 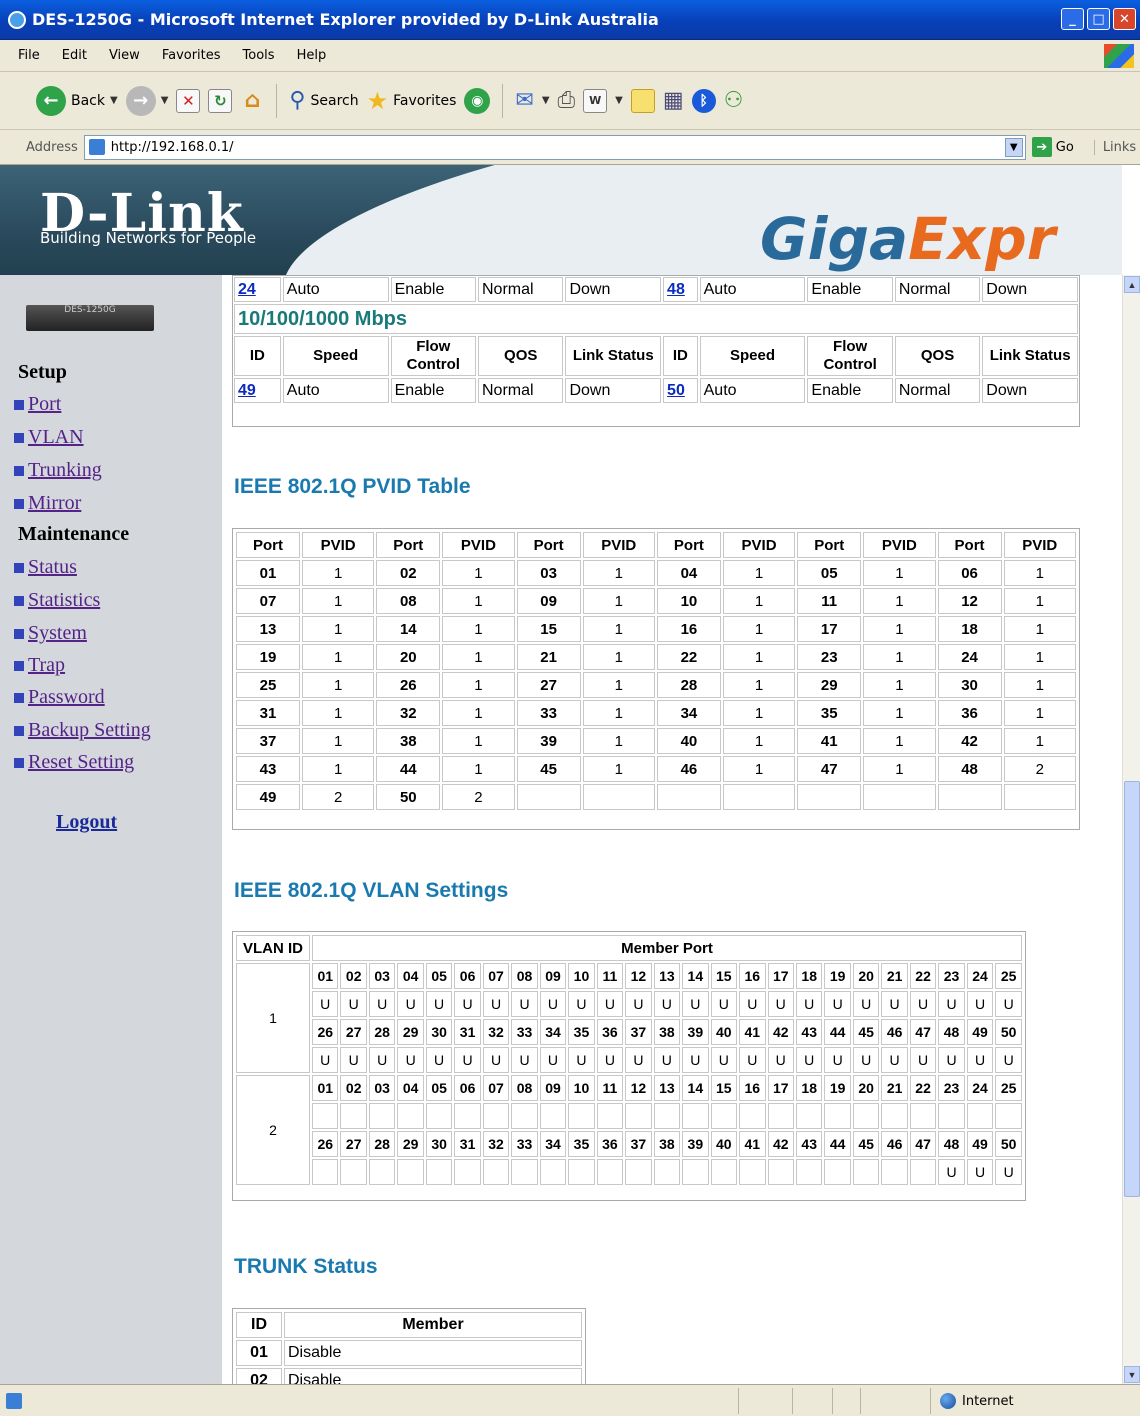 What do you see at coordinates (595, 100) in the screenshot?
I see `edit-word-icon: W` at bounding box center [595, 100].